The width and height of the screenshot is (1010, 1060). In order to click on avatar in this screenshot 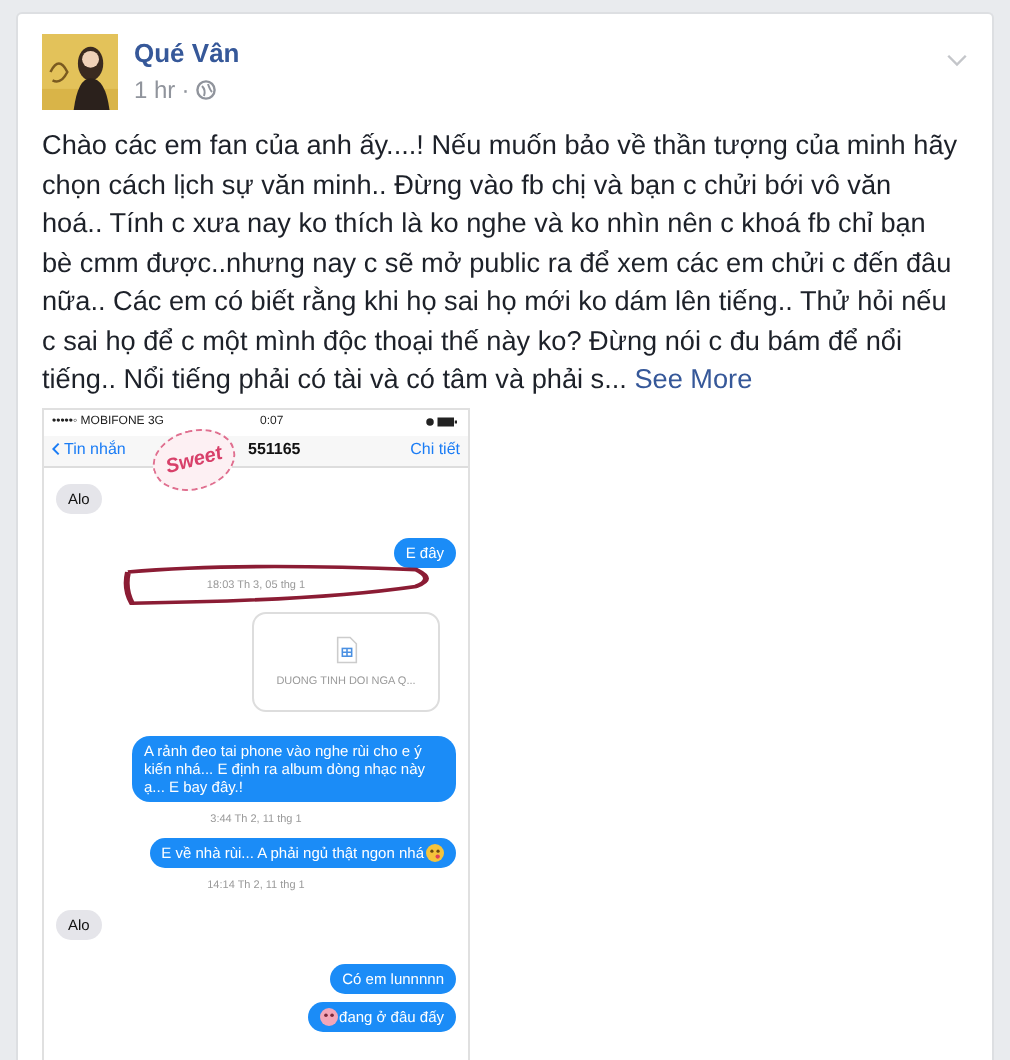, I will do `click(80, 72)`.